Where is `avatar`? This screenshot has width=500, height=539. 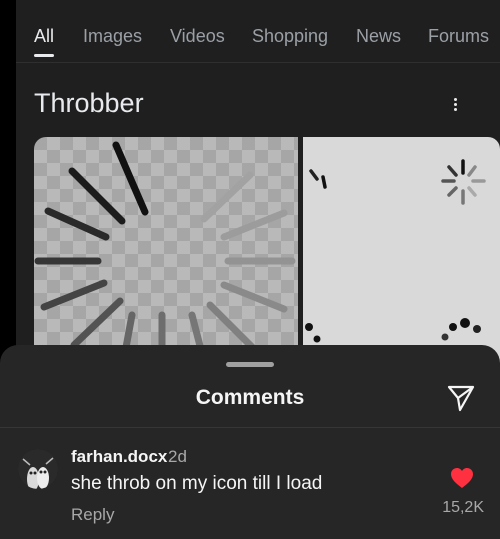 avatar is located at coordinates (38, 469).